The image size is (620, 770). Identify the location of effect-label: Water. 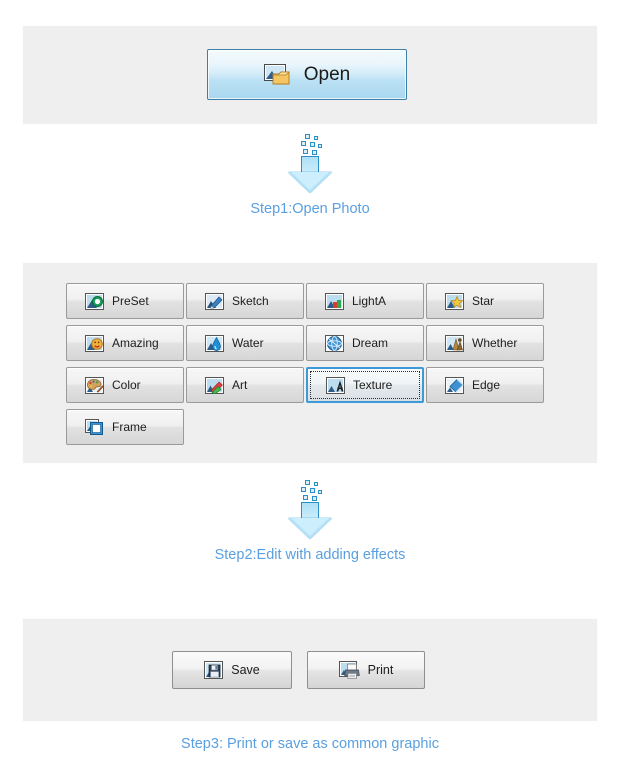
(248, 343).